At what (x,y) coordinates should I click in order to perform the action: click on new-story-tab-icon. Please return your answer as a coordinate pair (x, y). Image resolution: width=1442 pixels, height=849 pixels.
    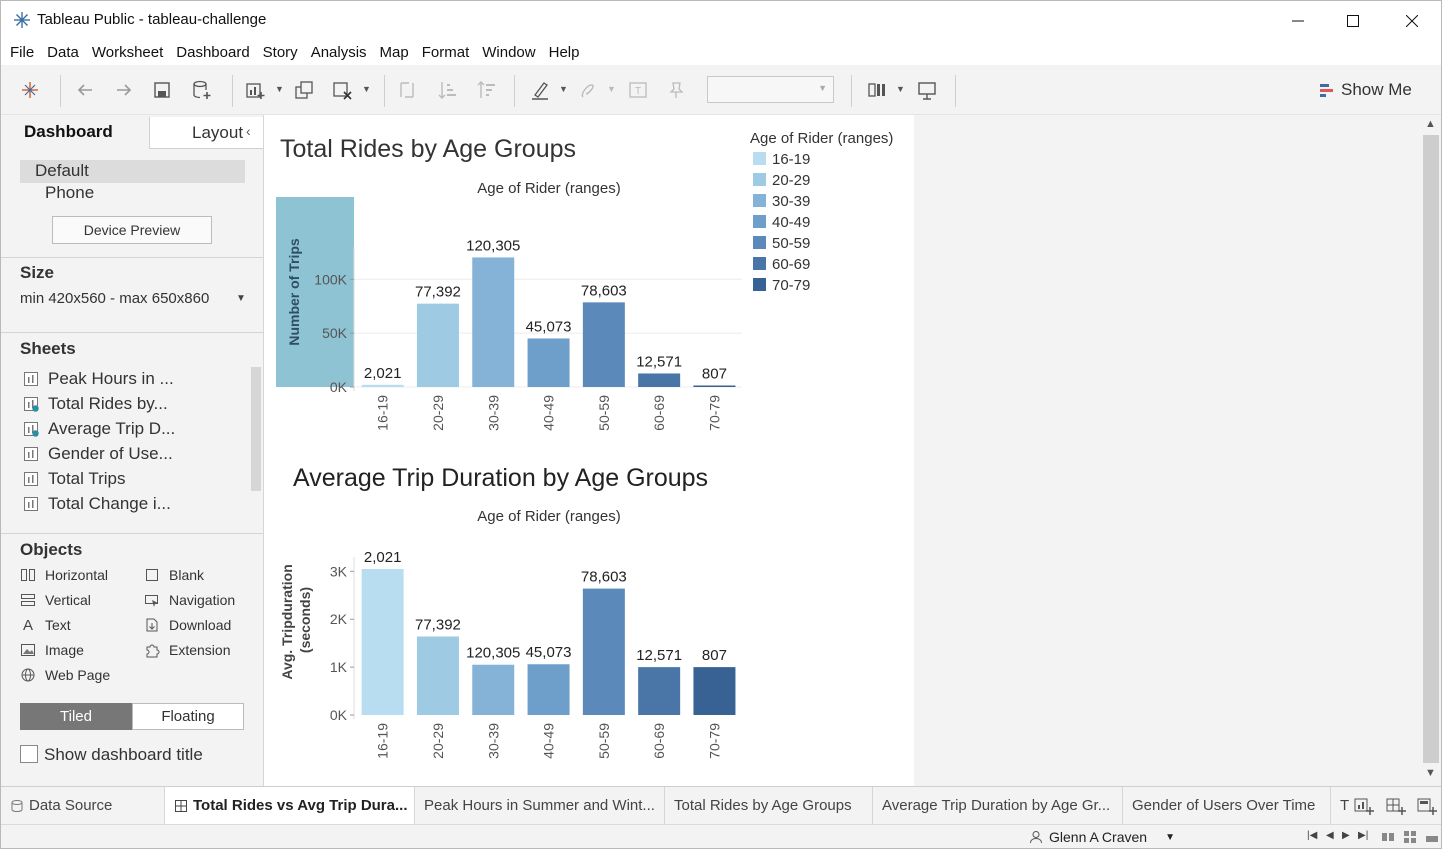
    Looking at the image, I should click on (1427, 806).